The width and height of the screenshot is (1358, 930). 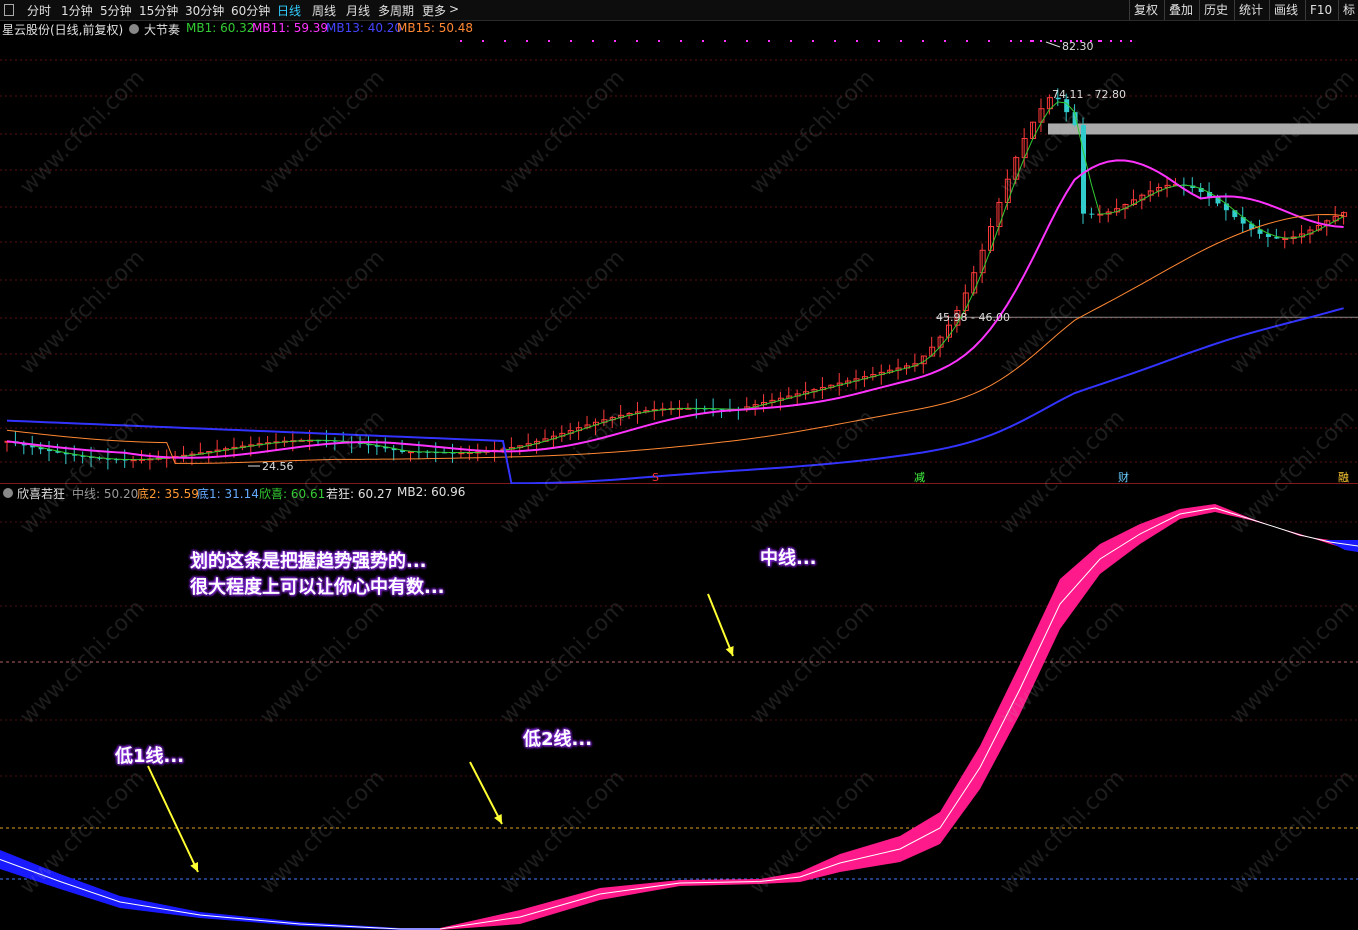 What do you see at coordinates (364, 28) in the screenshot?
I see `mb13-value: MB13: 40.20` at bounding box center [364, 28].